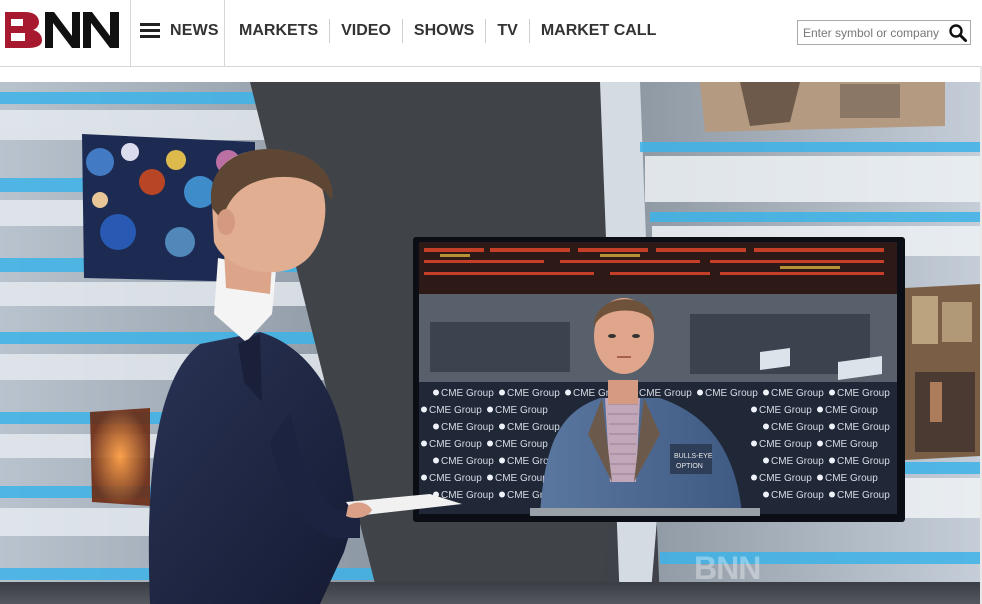 This screenshot has height=604, width=982. Describe the element at coordinates (508, 31) in the screenshot. I see `nav-item-tv: TV` at that location.